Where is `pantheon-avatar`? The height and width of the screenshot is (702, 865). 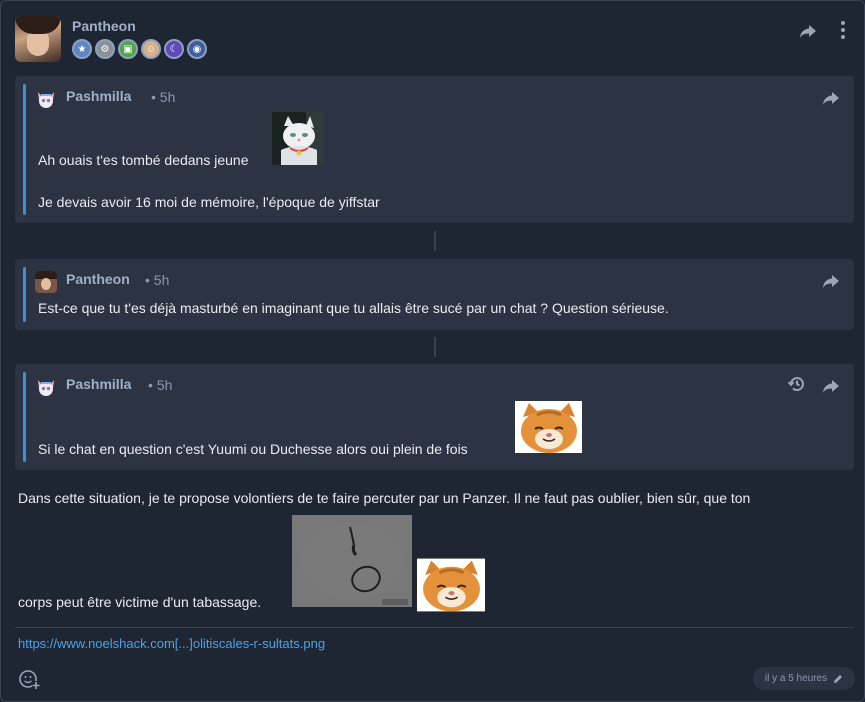 pantheon-avatar is located at coordinates (46, 282).